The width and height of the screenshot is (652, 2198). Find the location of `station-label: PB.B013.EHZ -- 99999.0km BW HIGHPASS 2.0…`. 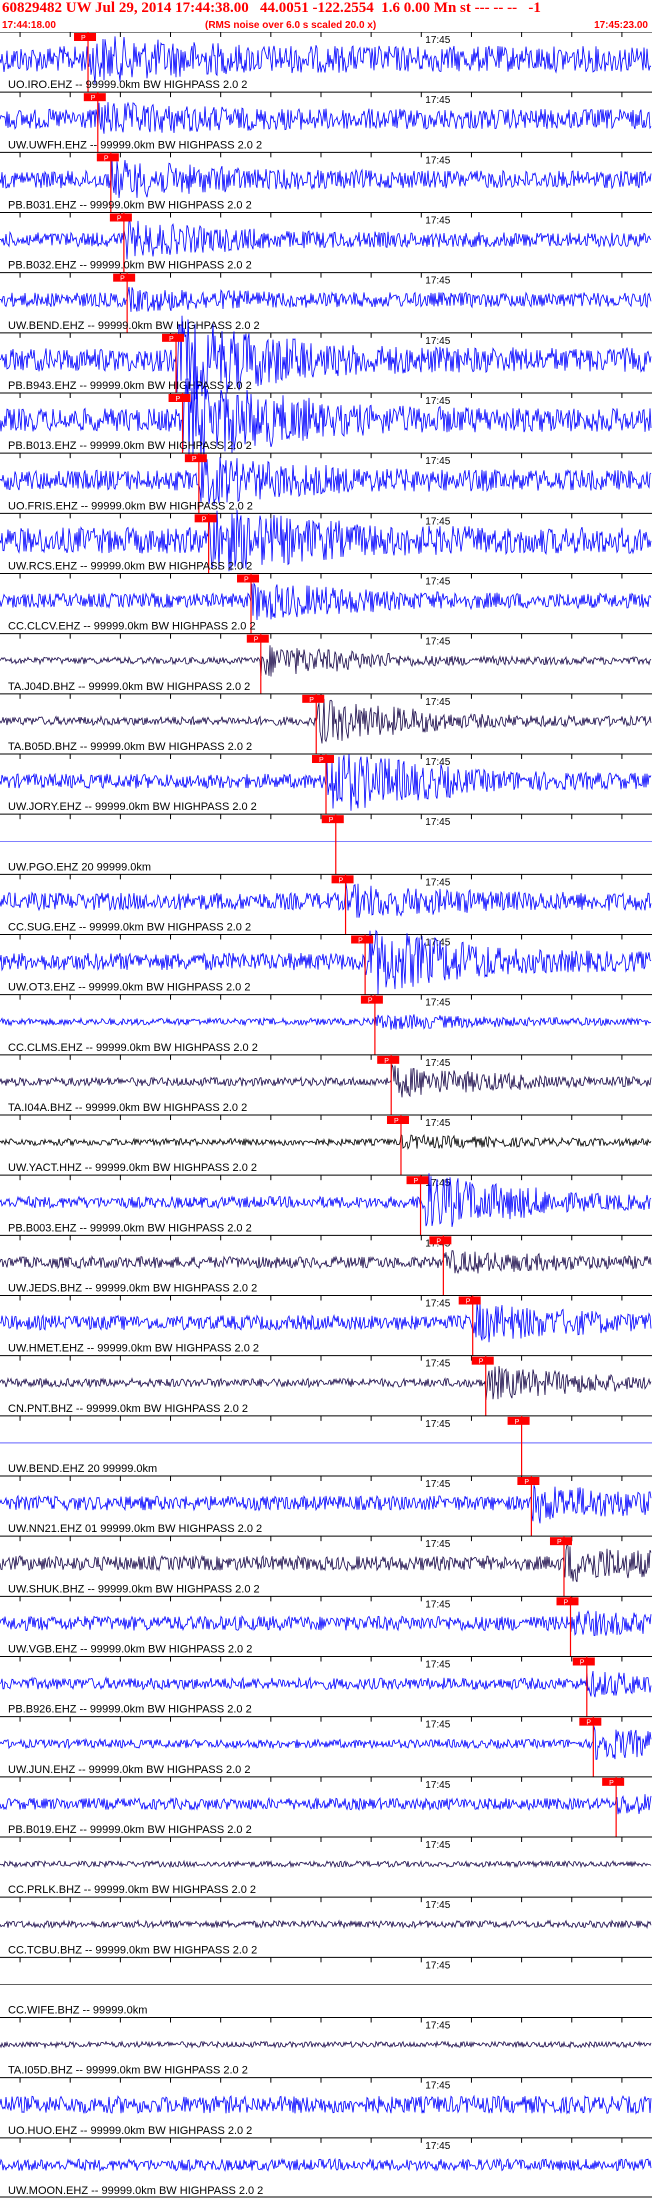

station-label: PB.B013.EHZ -- 99999.0km BW HIGHPASS 2.0… is located at coordinates (130, 446).